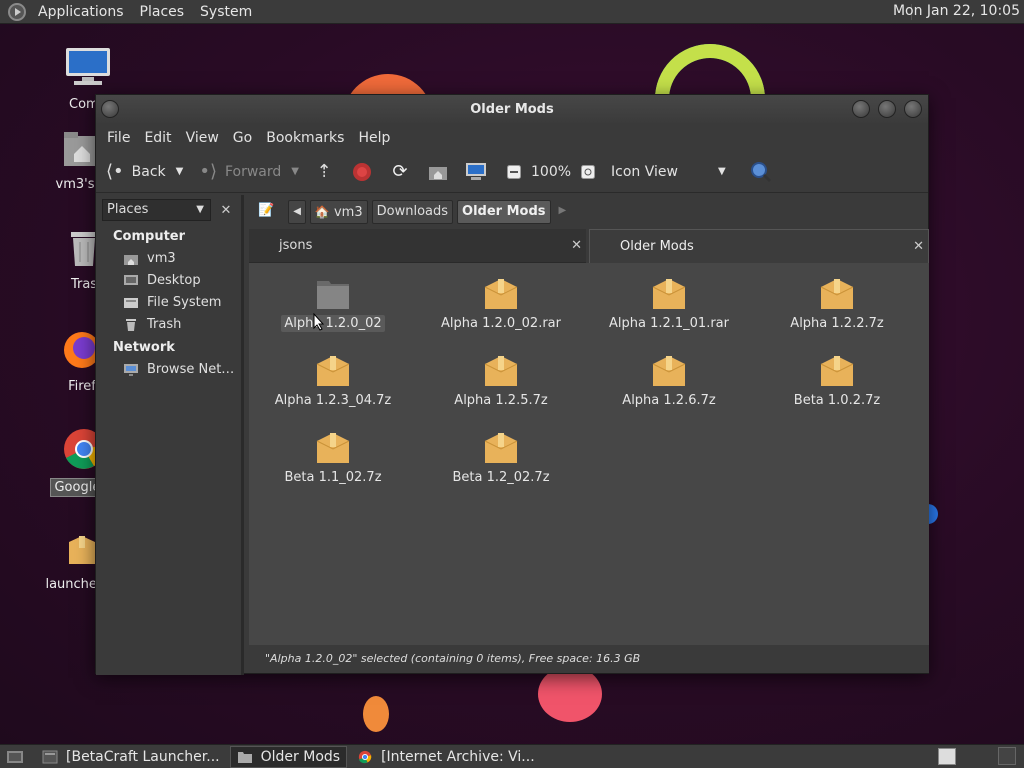 This screenshot has width=1024, height=768. I want to click on sidebar-item-file-system: File System, so click(168, 303).